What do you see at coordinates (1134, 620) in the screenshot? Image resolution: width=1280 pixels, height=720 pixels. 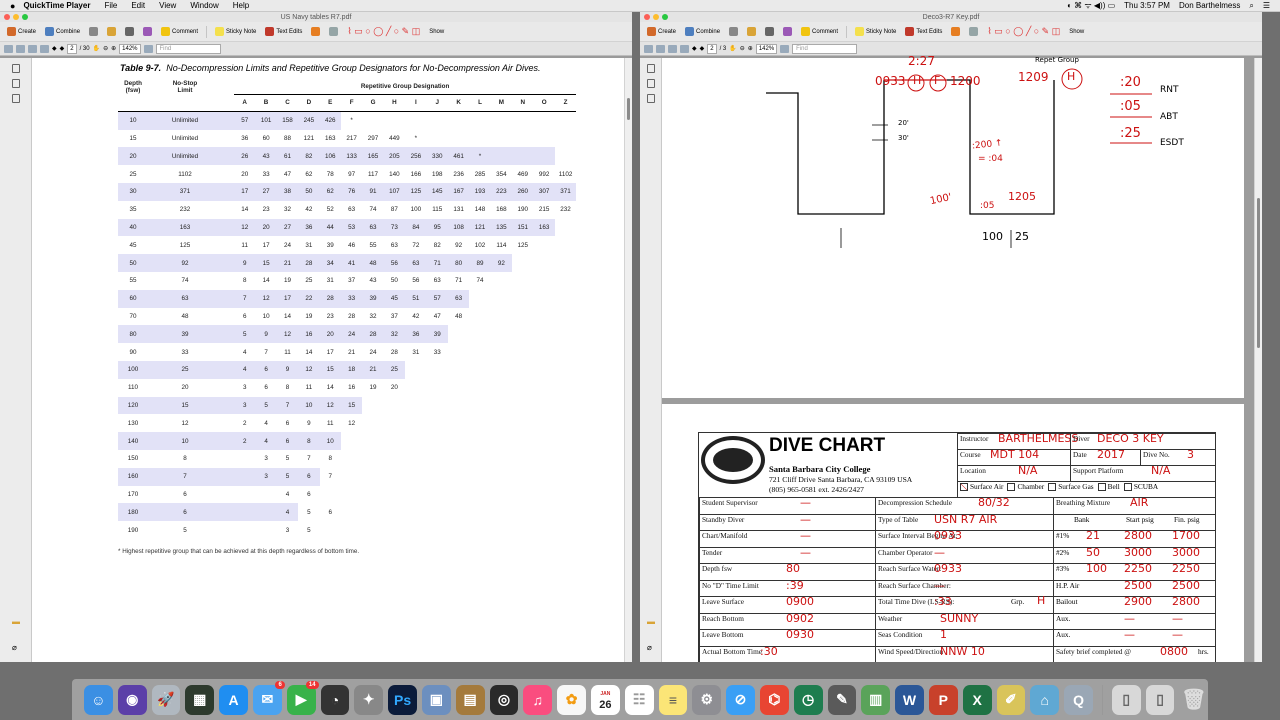 I see `bank-row: Aux. — —` at bounding box center [1134, 620].